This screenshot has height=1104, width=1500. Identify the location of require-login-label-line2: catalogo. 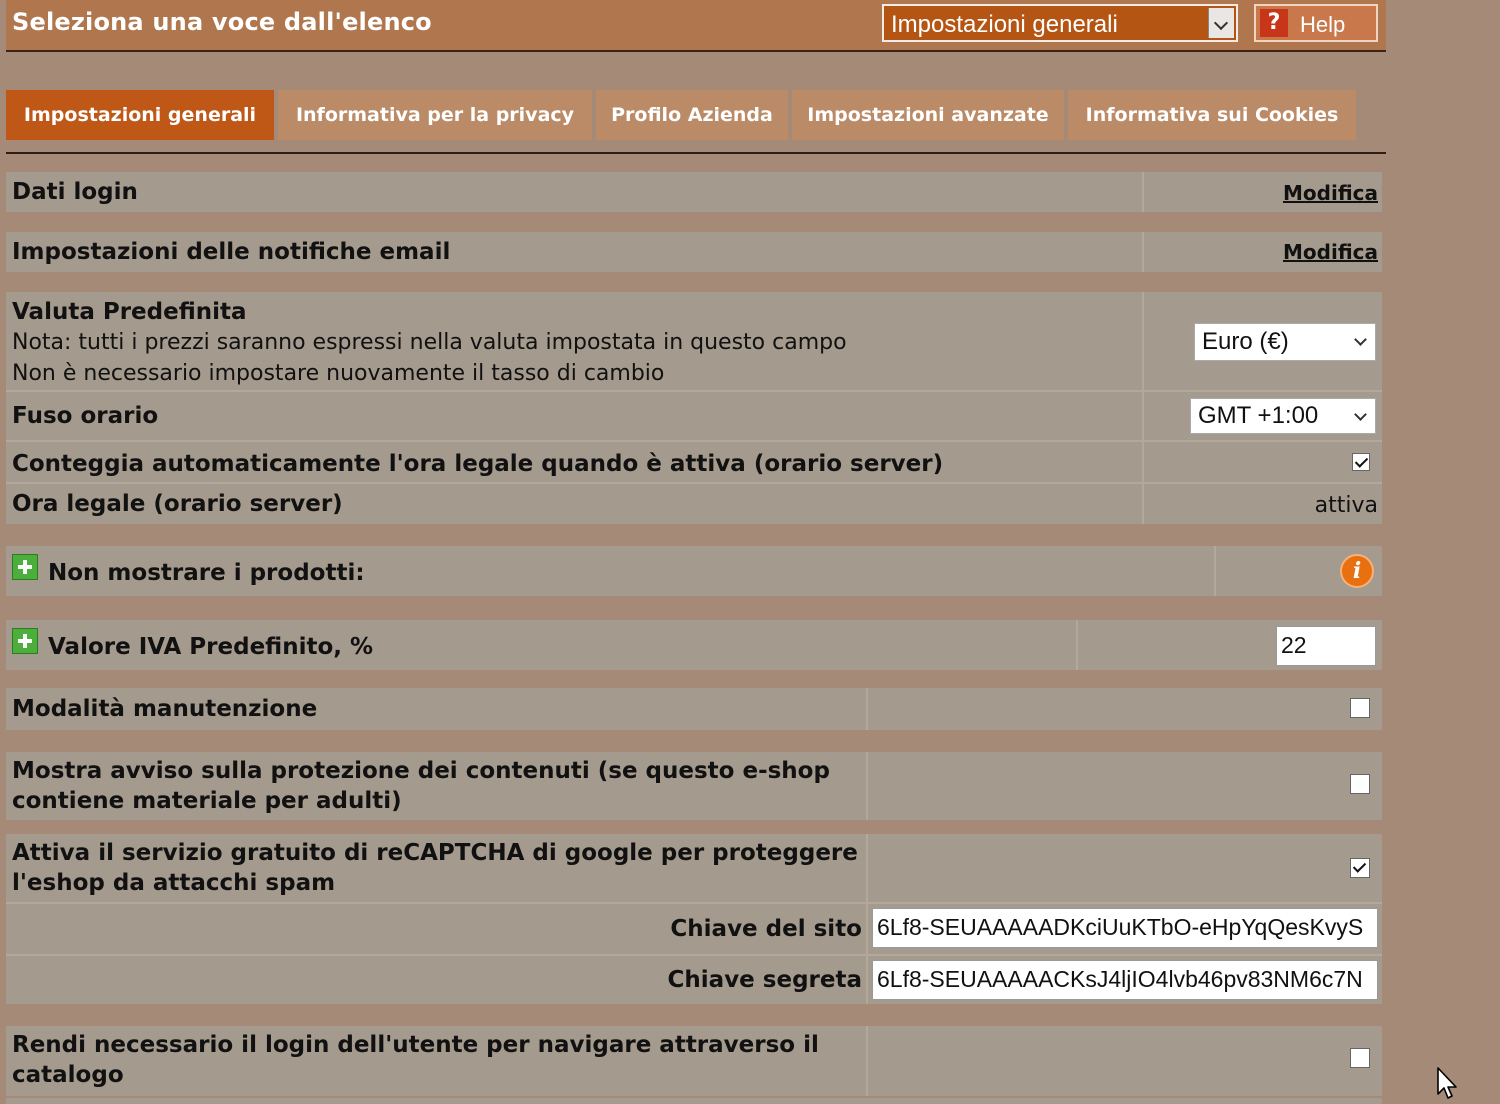
(68, 1075).